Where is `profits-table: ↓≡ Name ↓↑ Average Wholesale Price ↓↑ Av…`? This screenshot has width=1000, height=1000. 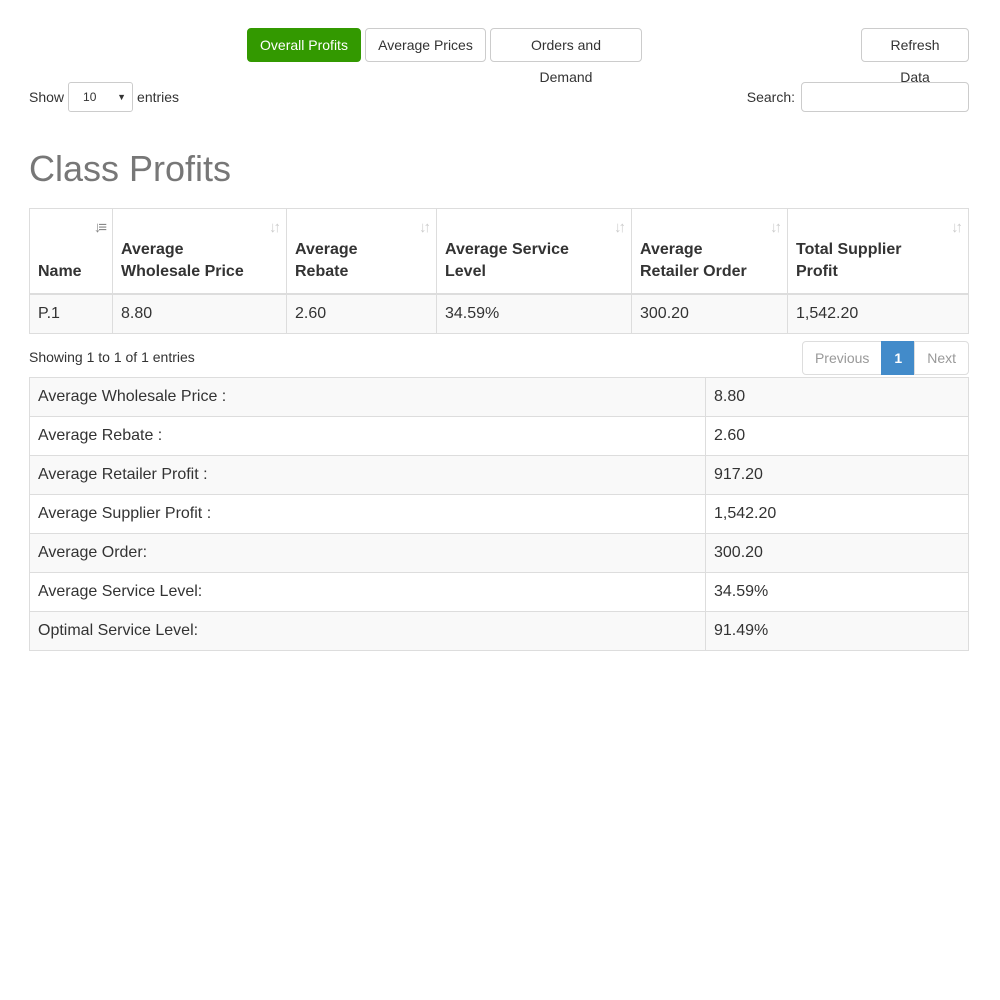 profits-table: ↓≡ Name ↓↑ Average Wholesale Price ↓↑ Av… is located at coordinates (499, 271).